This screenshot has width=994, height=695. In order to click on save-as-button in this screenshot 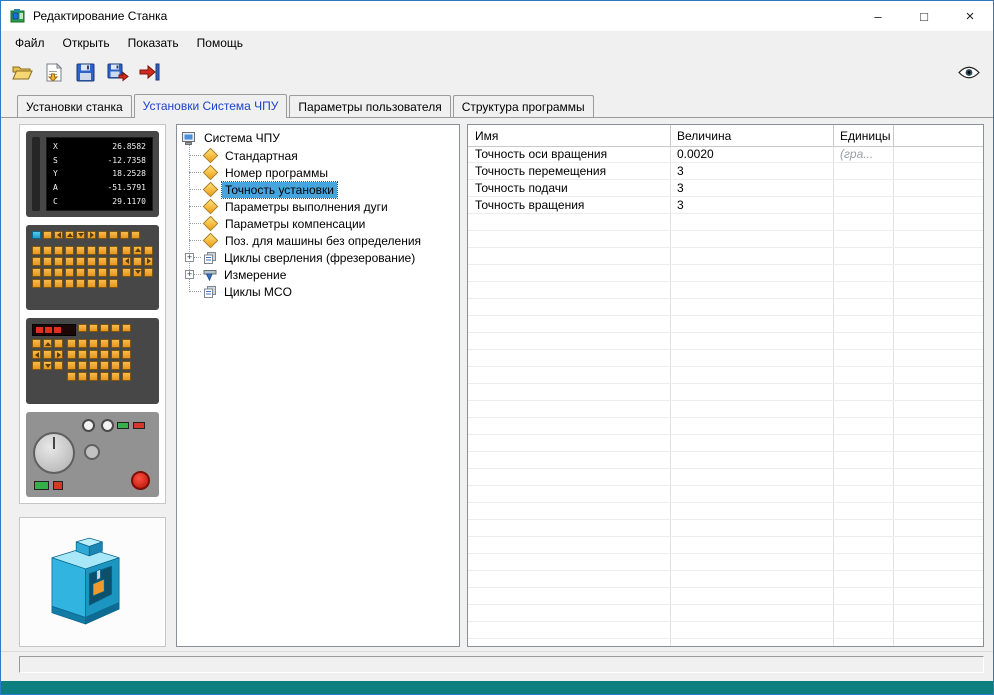, I will do `click(117, 72)`.